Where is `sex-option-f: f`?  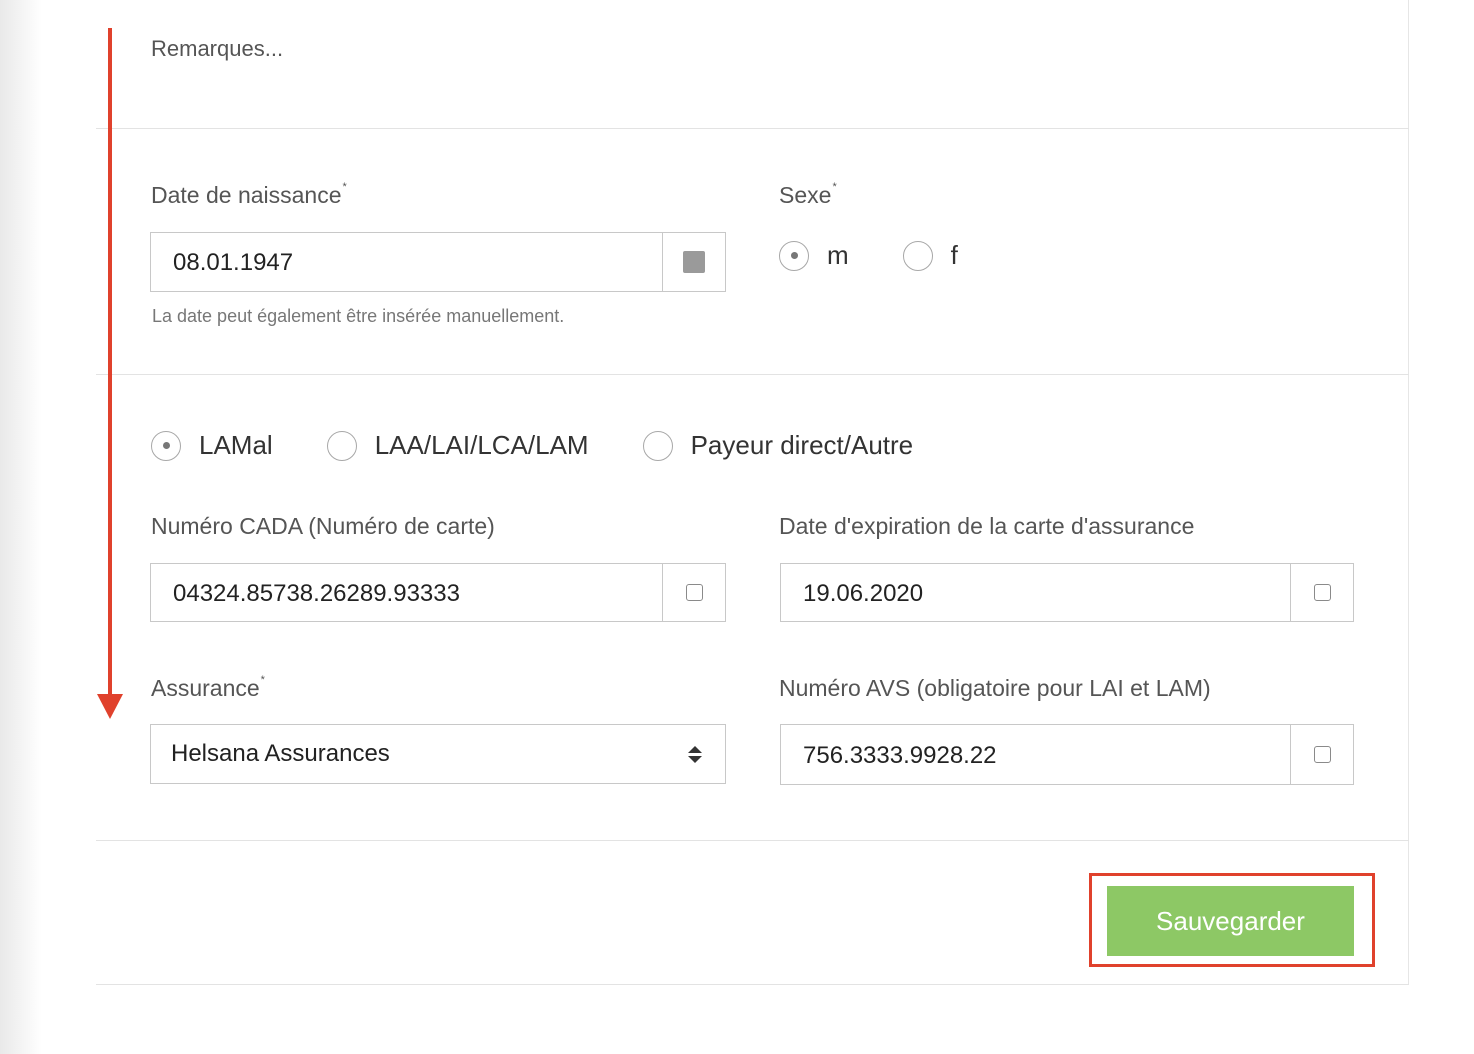 sex-option-f: f is located at coordinates (930, 255).